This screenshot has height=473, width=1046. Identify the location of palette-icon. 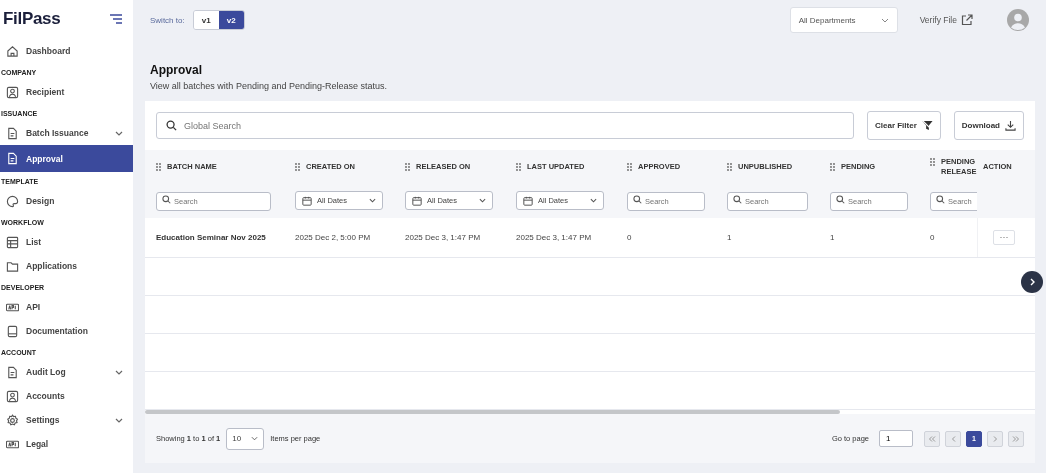
(12, 201).